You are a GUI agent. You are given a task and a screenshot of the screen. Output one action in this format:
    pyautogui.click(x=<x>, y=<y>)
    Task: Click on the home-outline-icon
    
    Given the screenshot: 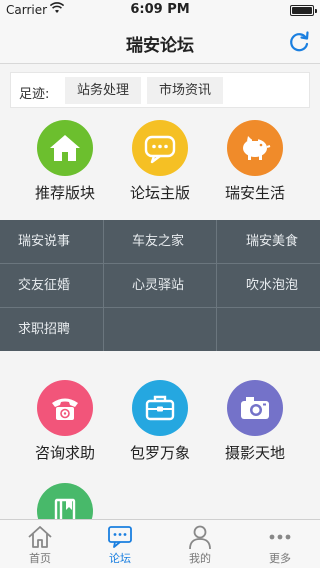 What is the action you would take?
    pyautogui.click(x=40, y=537)
    